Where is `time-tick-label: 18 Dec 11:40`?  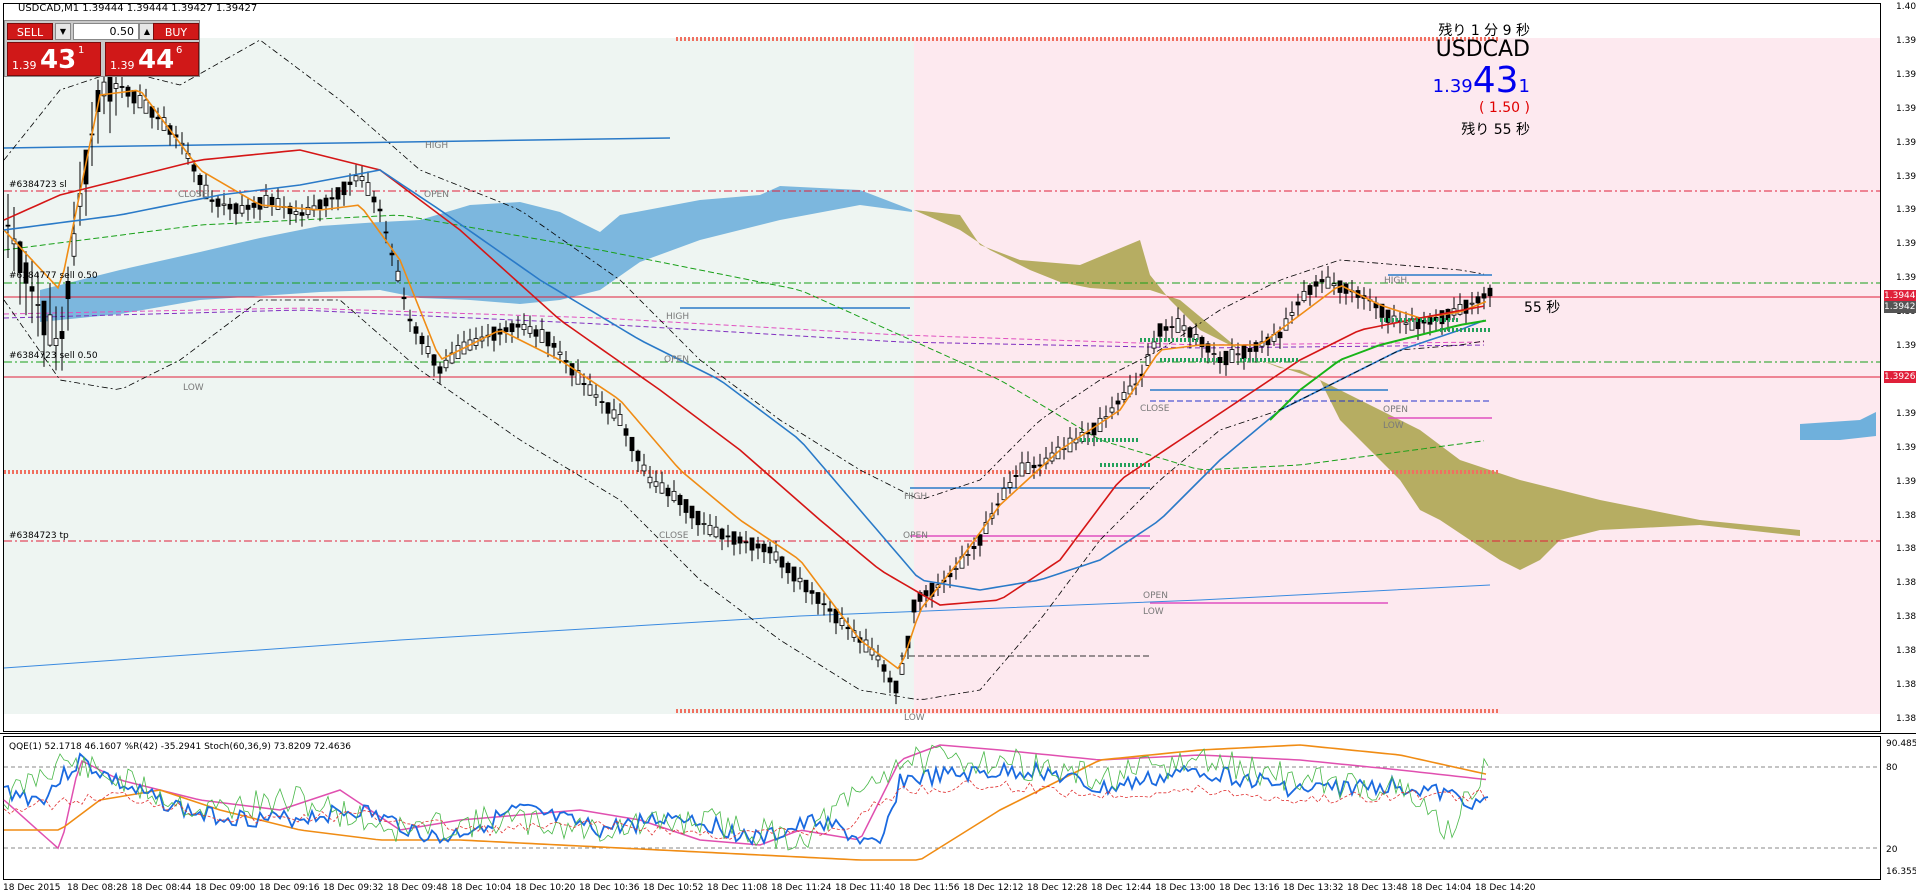 time-tick-label: 18 Dec 11:40 is located at coordinates (865, 888).